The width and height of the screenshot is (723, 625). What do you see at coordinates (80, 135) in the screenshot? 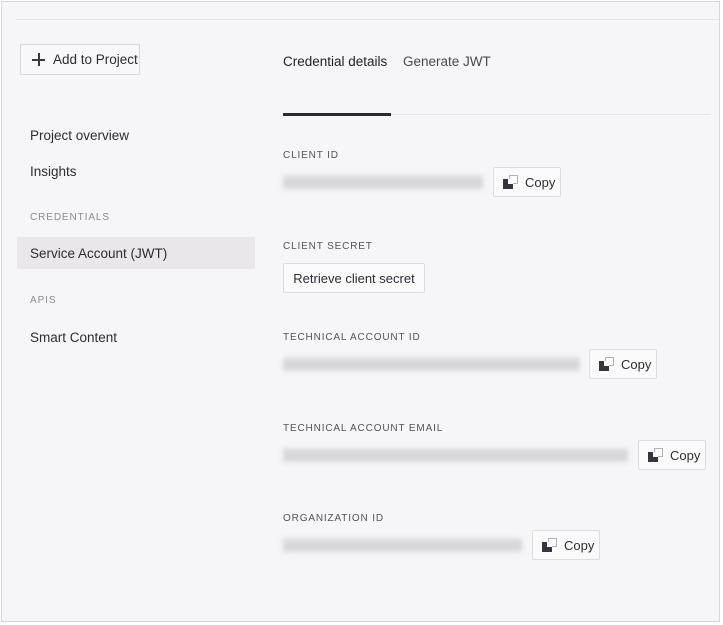
I see `sidebar-item-label: Project overview` at bounding box center [80, 135].